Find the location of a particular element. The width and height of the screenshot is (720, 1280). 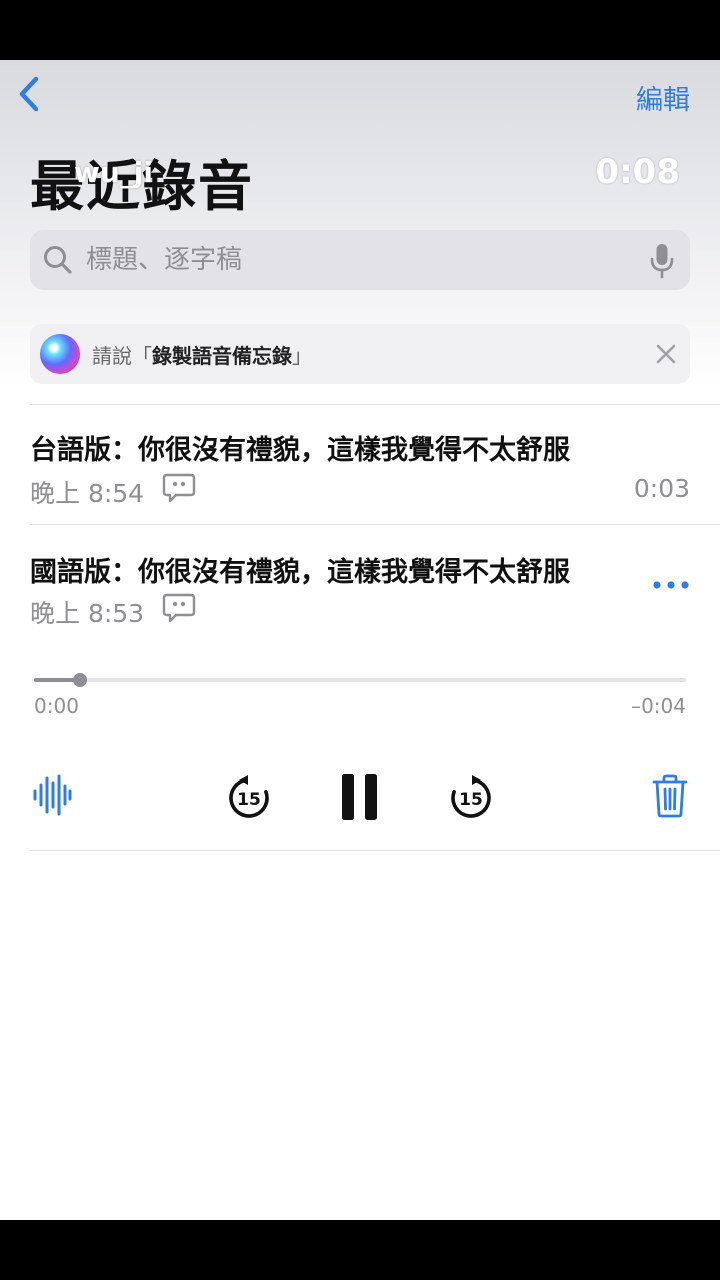

search-input is located at coordinates (356, 260).